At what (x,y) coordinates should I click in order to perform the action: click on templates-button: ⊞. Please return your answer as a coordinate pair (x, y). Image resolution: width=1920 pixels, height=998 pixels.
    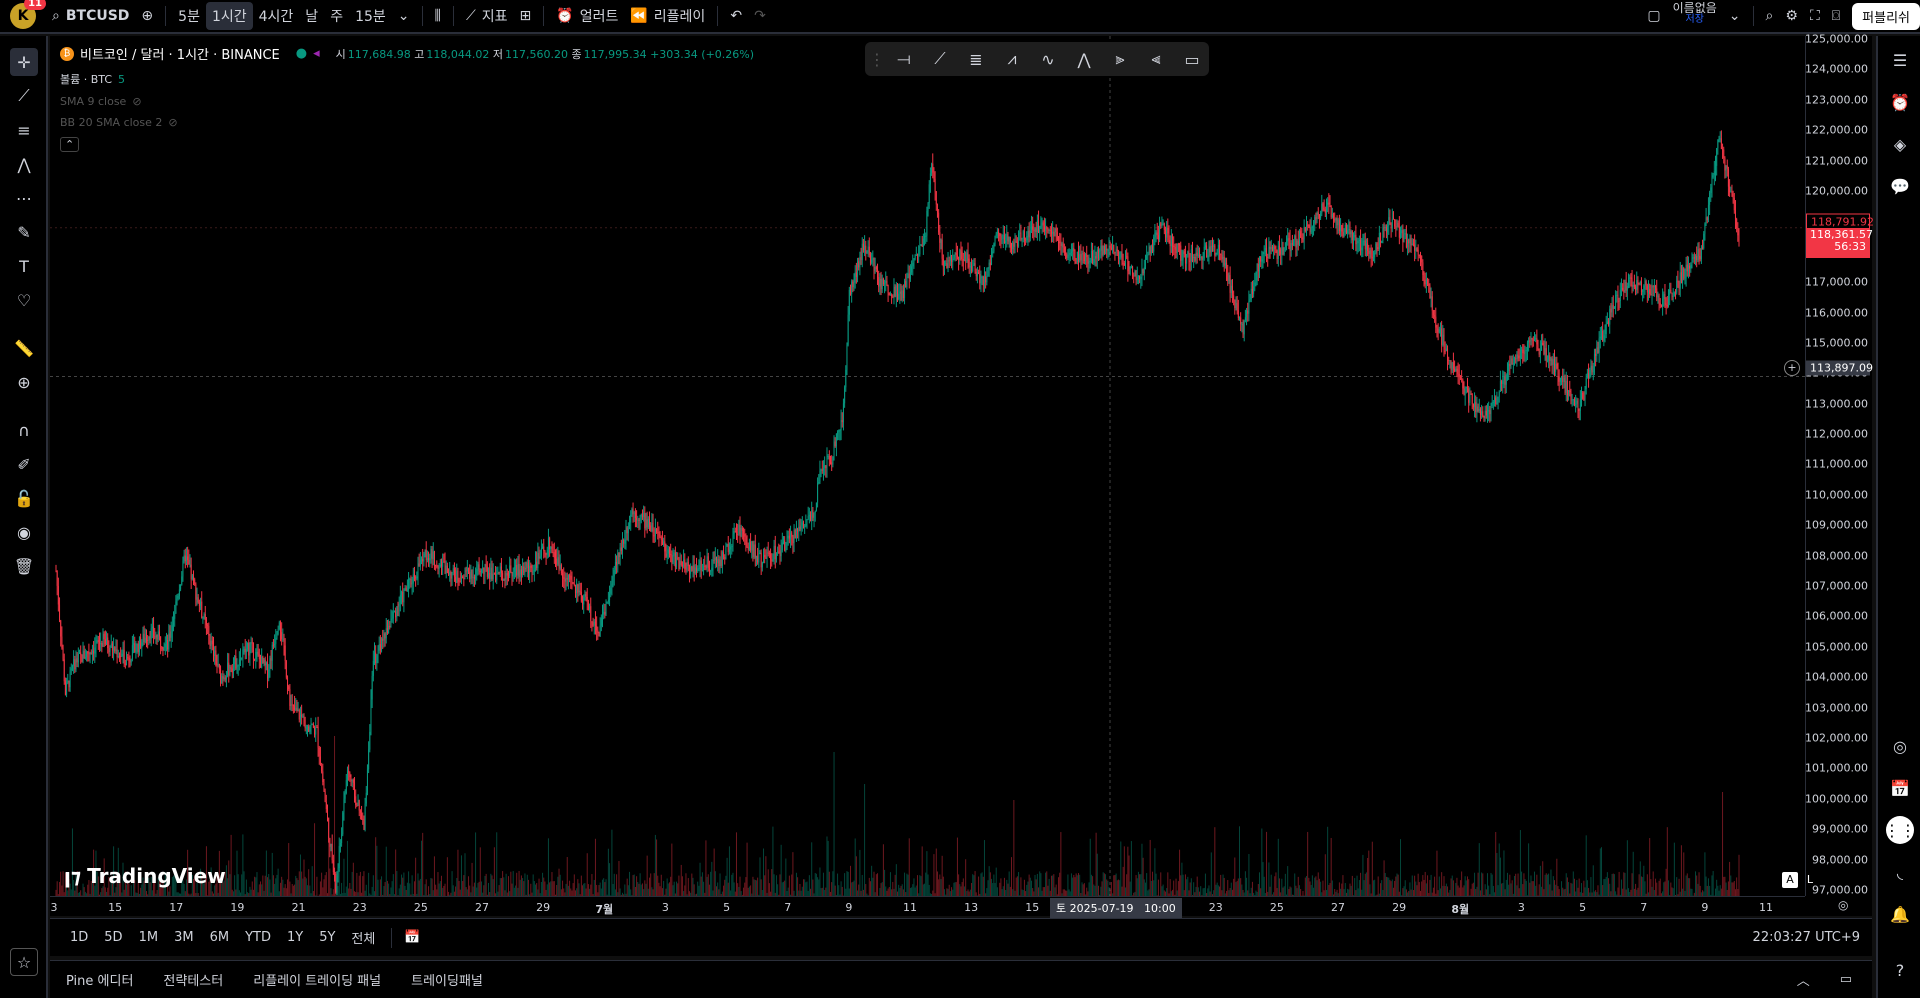
    Looking at the image, I should click on (526, 16).